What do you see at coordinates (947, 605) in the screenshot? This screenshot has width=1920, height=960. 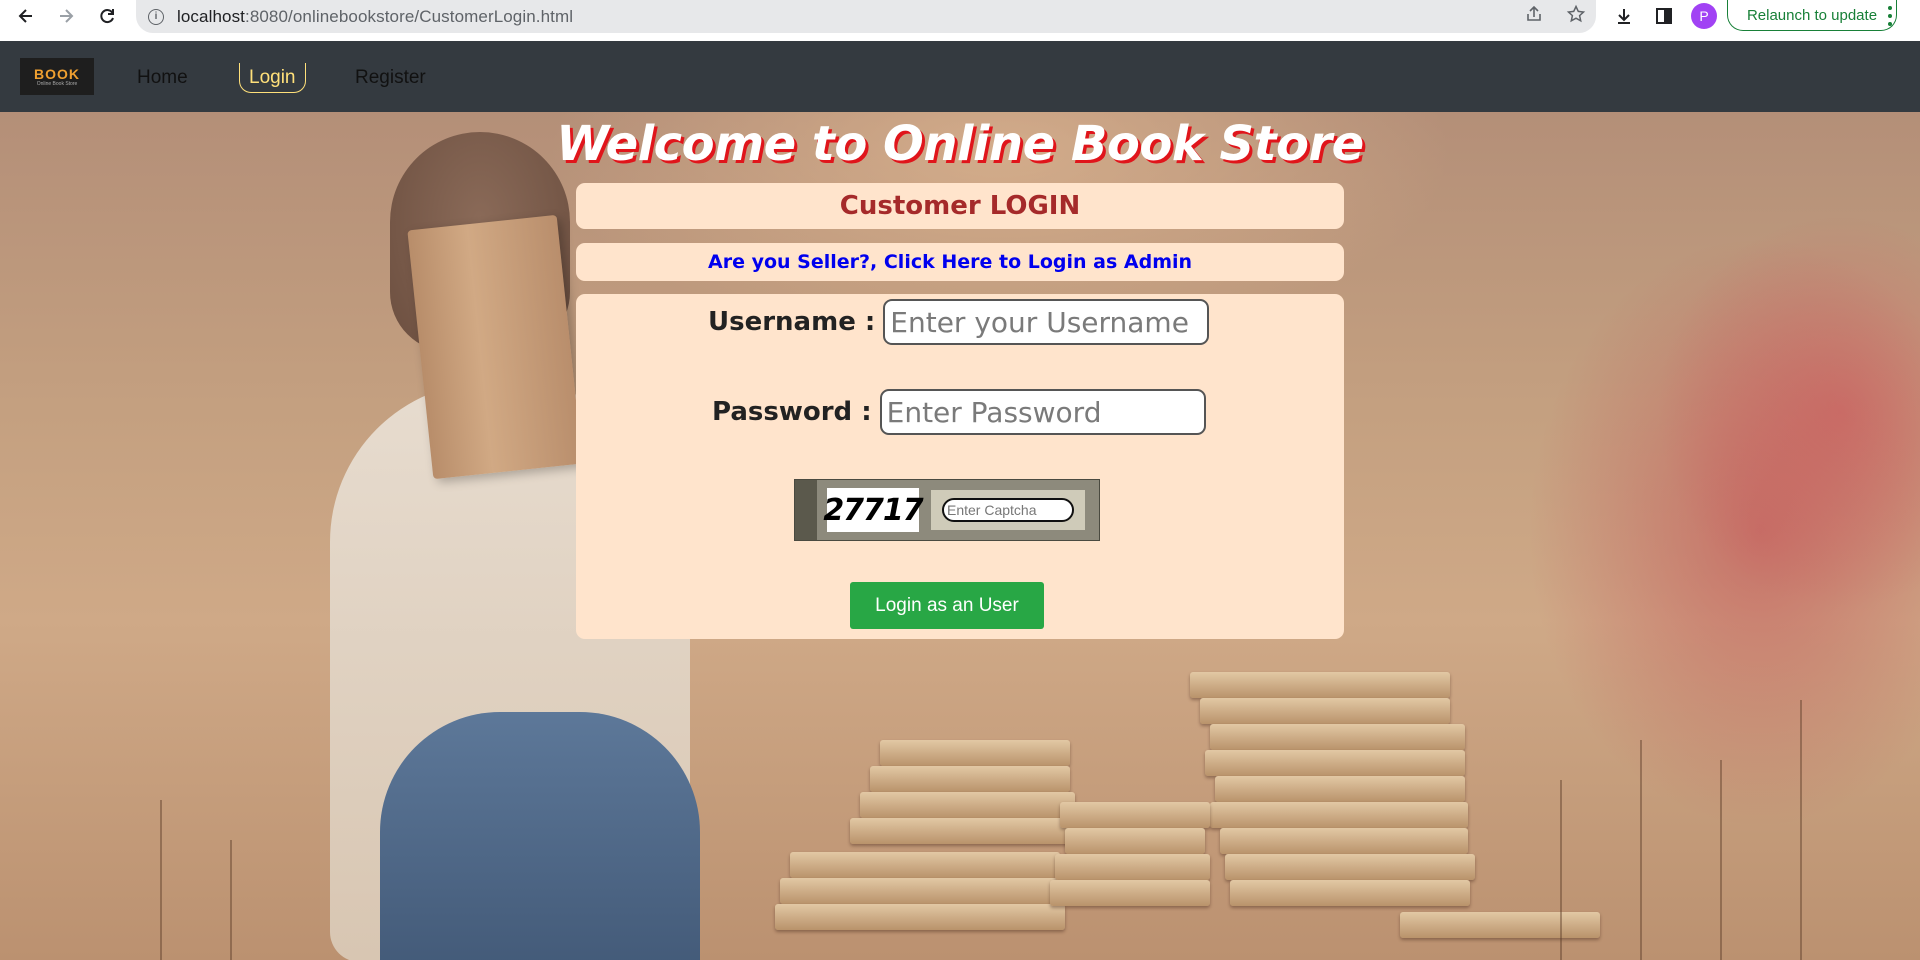 I see `login-button: Login as an User` at bounding box center [947, 605].